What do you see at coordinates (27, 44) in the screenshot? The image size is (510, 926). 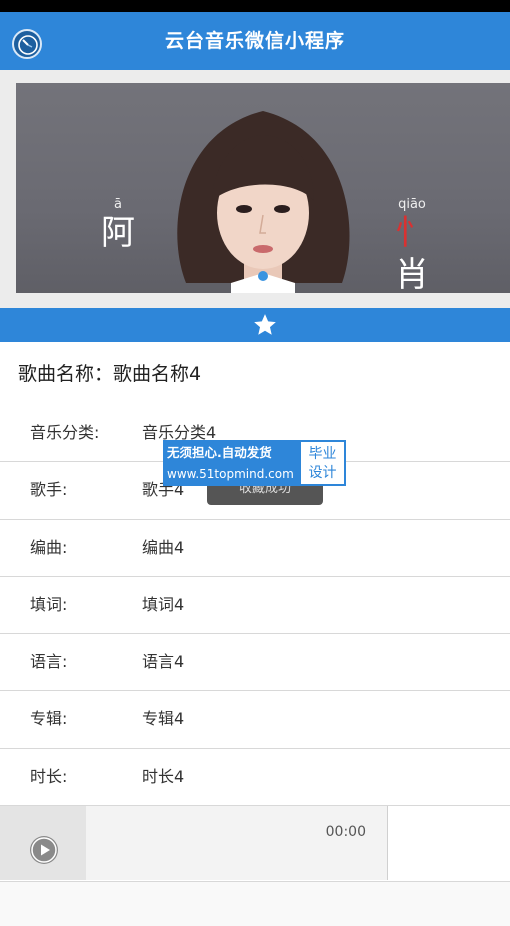 I see `back-clock-icon` at bounding box center [27, 44].